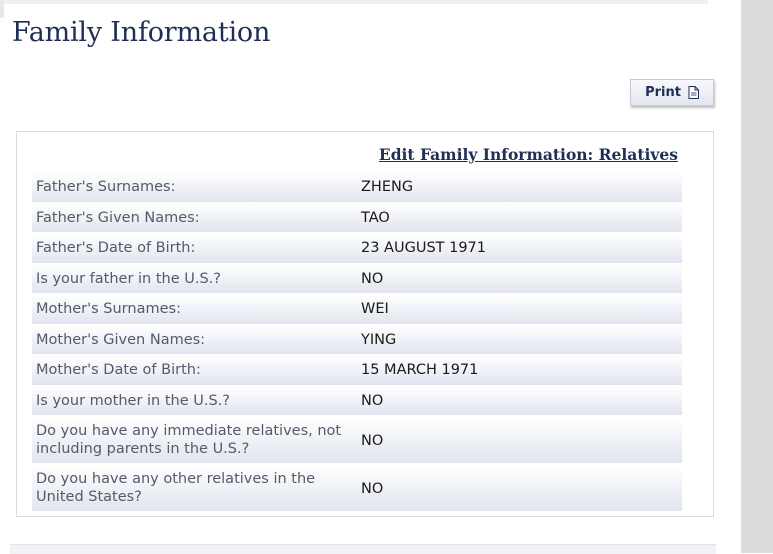  I want to click on table-row: Is your mother in the U.S.? NO, so click(357, 401).